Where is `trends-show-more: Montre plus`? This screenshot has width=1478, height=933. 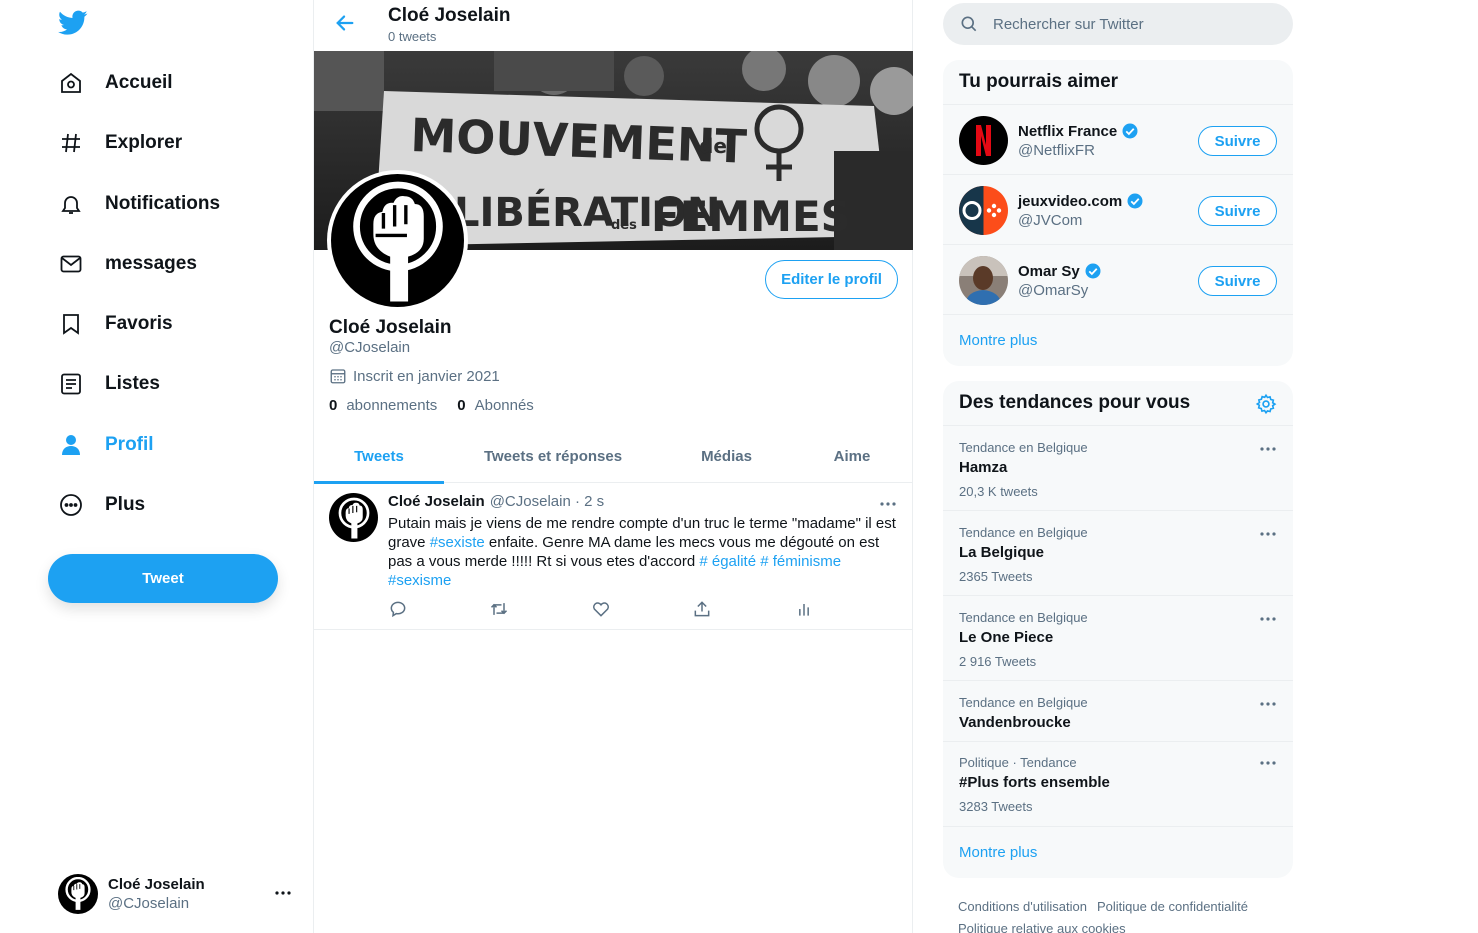 trends-show-more: Montre plus is located at coordinates (1118, 852).